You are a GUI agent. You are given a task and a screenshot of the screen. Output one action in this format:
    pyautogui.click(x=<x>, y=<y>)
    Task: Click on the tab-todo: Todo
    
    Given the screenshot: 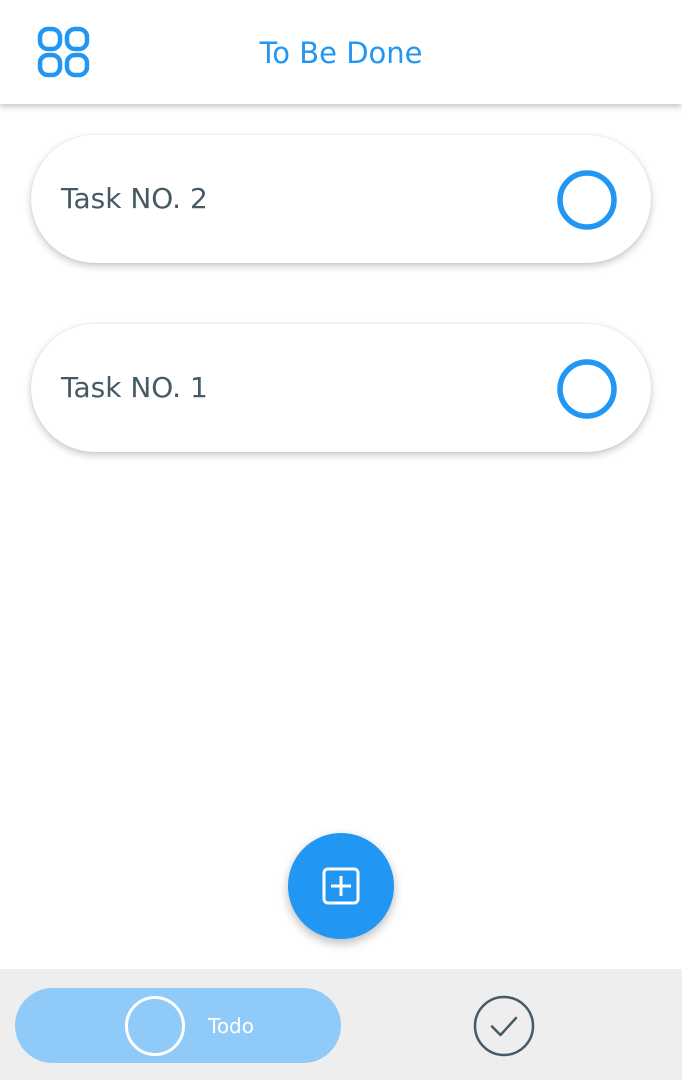 What is the action you would take?
    pyautogui.click(x=178, y=1025)
    